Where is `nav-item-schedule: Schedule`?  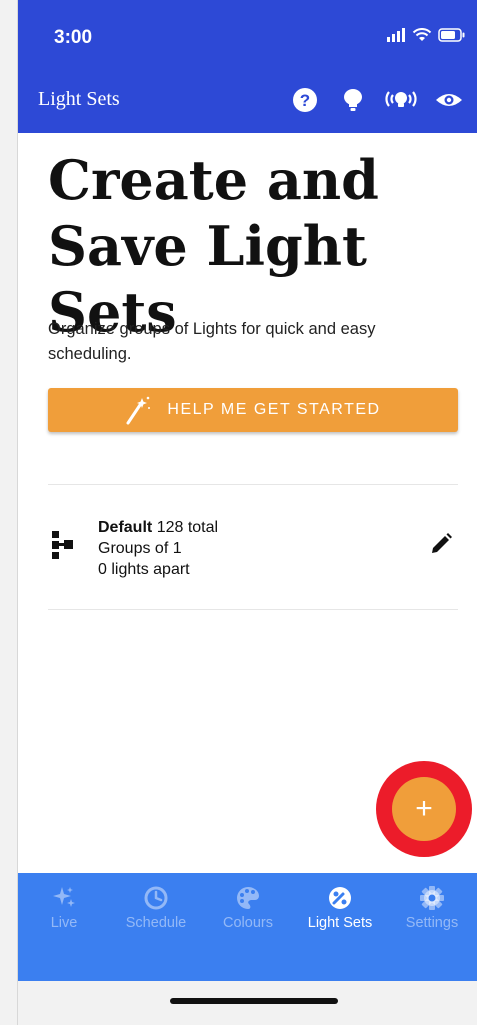 nav-item-schedule: Schedule is located at coordinates (156, 910).